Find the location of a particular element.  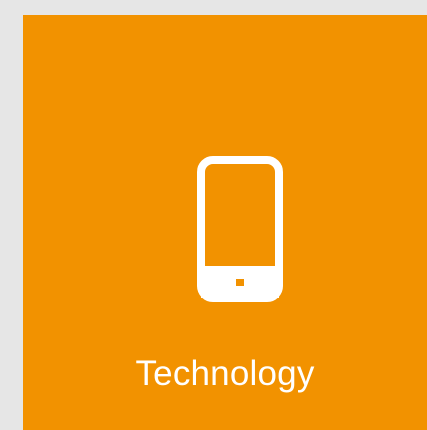

tile-label: Technology is located at coordinates (225, 373).